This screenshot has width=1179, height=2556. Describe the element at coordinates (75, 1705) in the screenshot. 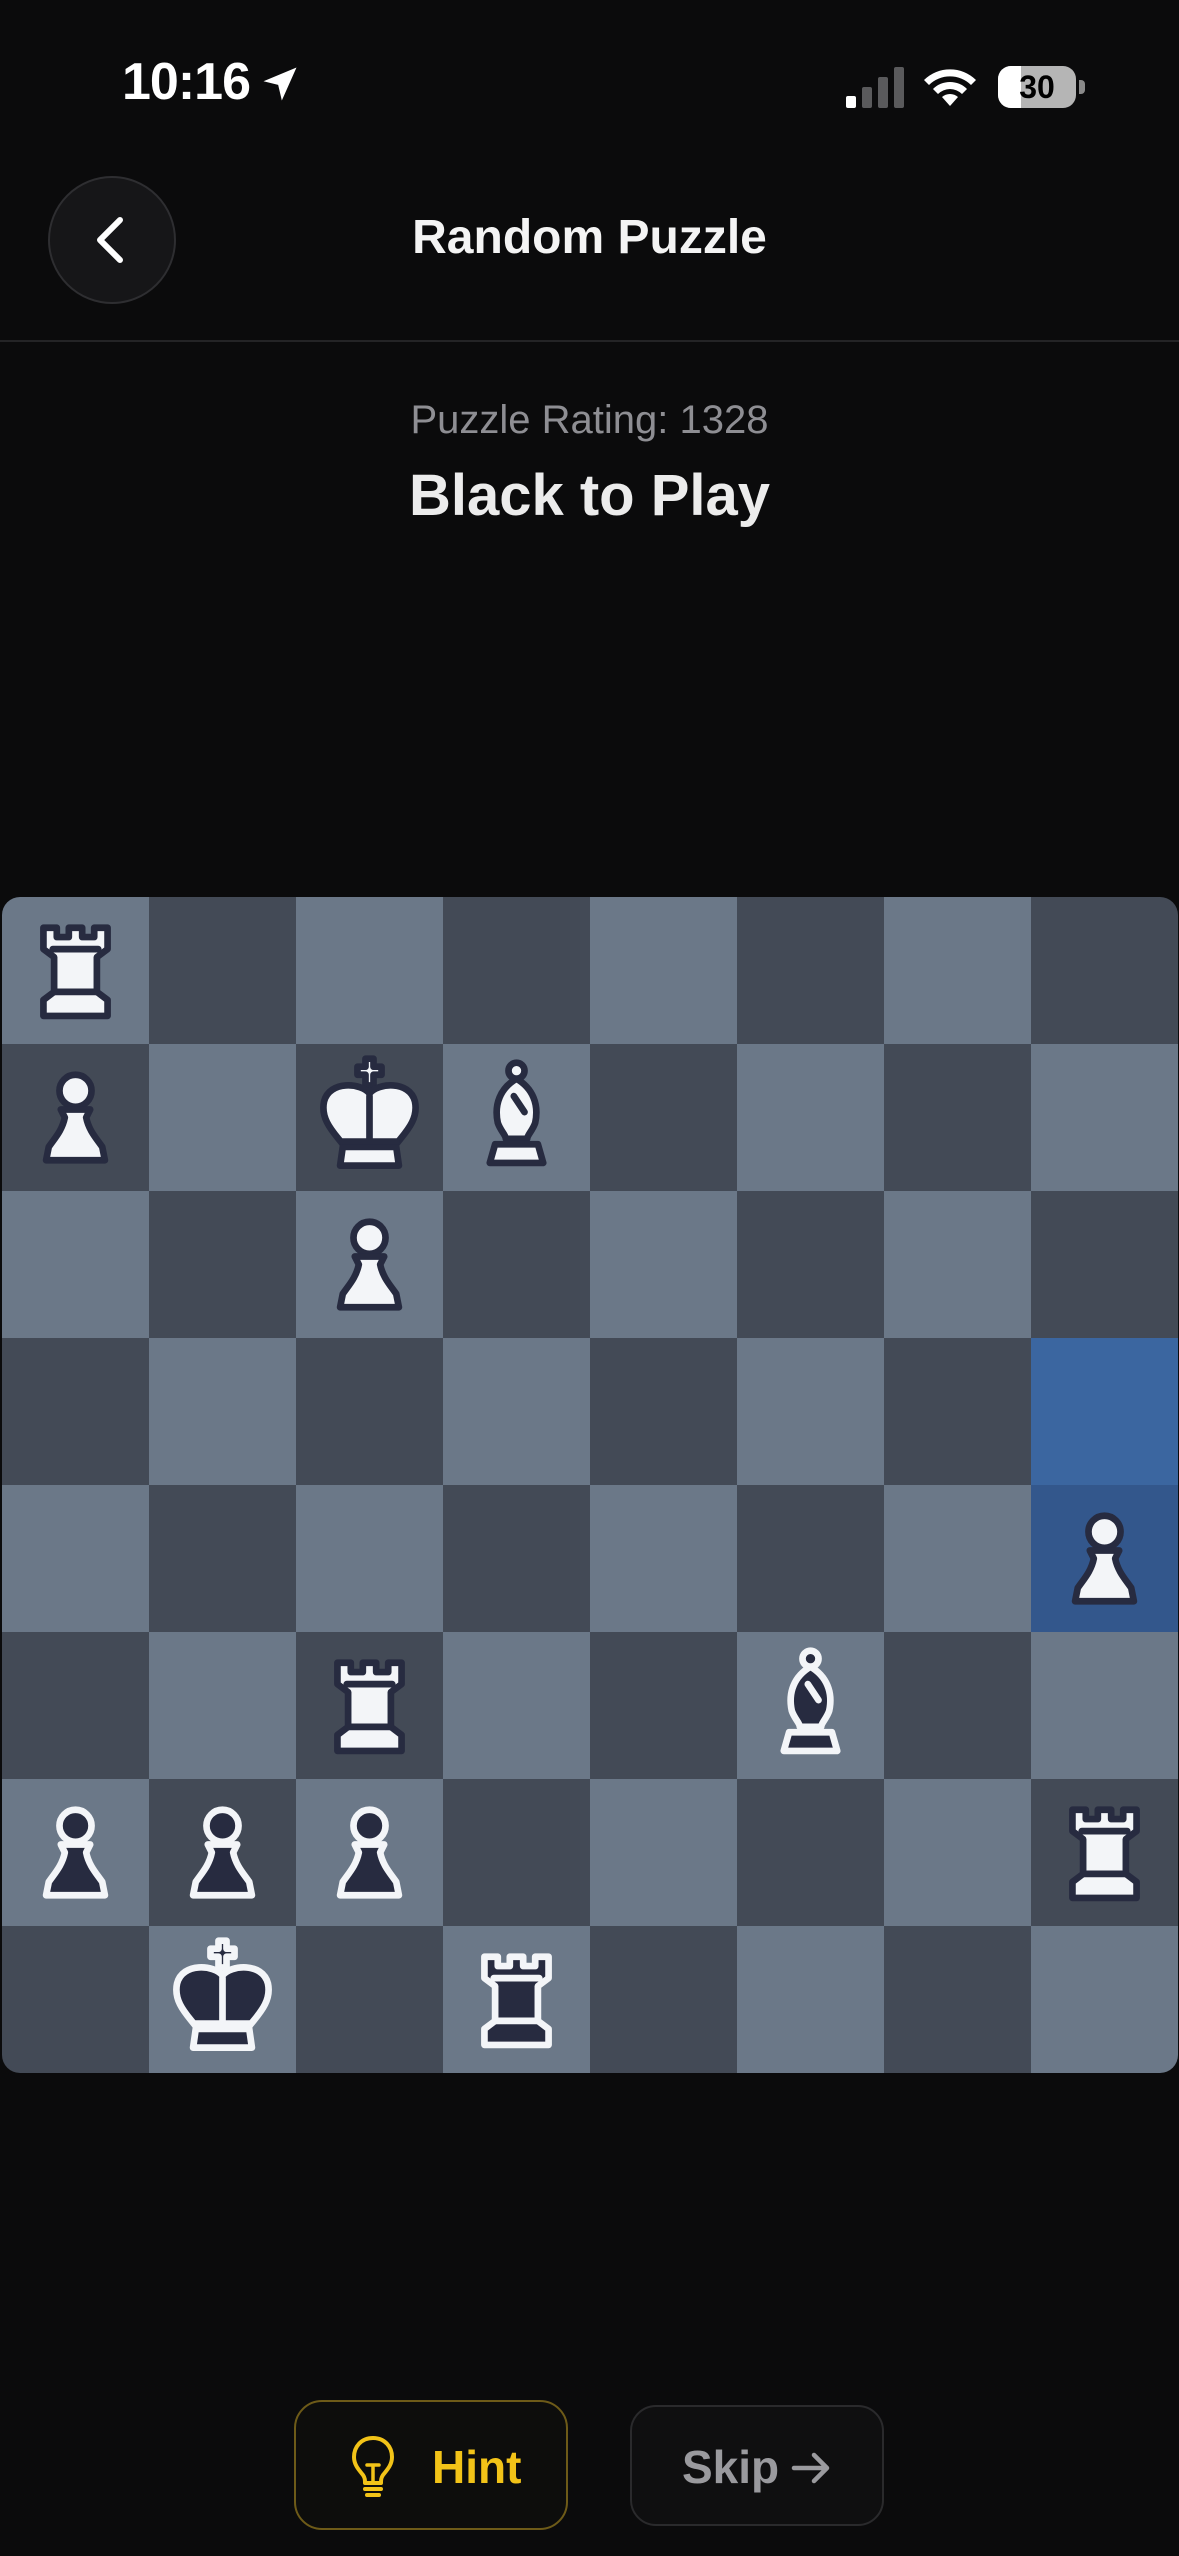

I see `square-a3` at that location.